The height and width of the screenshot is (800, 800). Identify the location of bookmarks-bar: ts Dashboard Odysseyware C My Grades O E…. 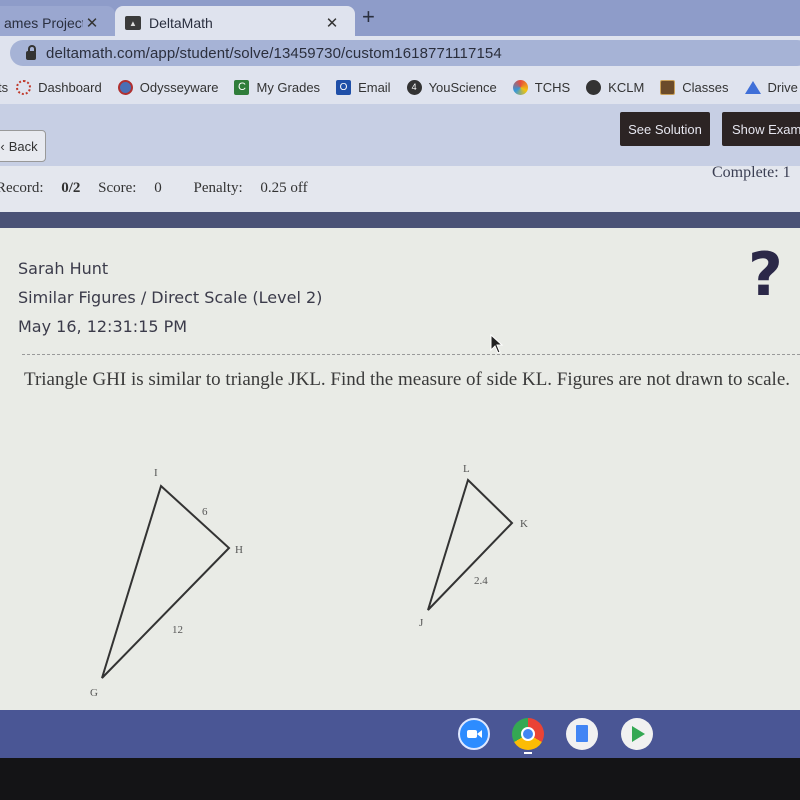
(400, 87).